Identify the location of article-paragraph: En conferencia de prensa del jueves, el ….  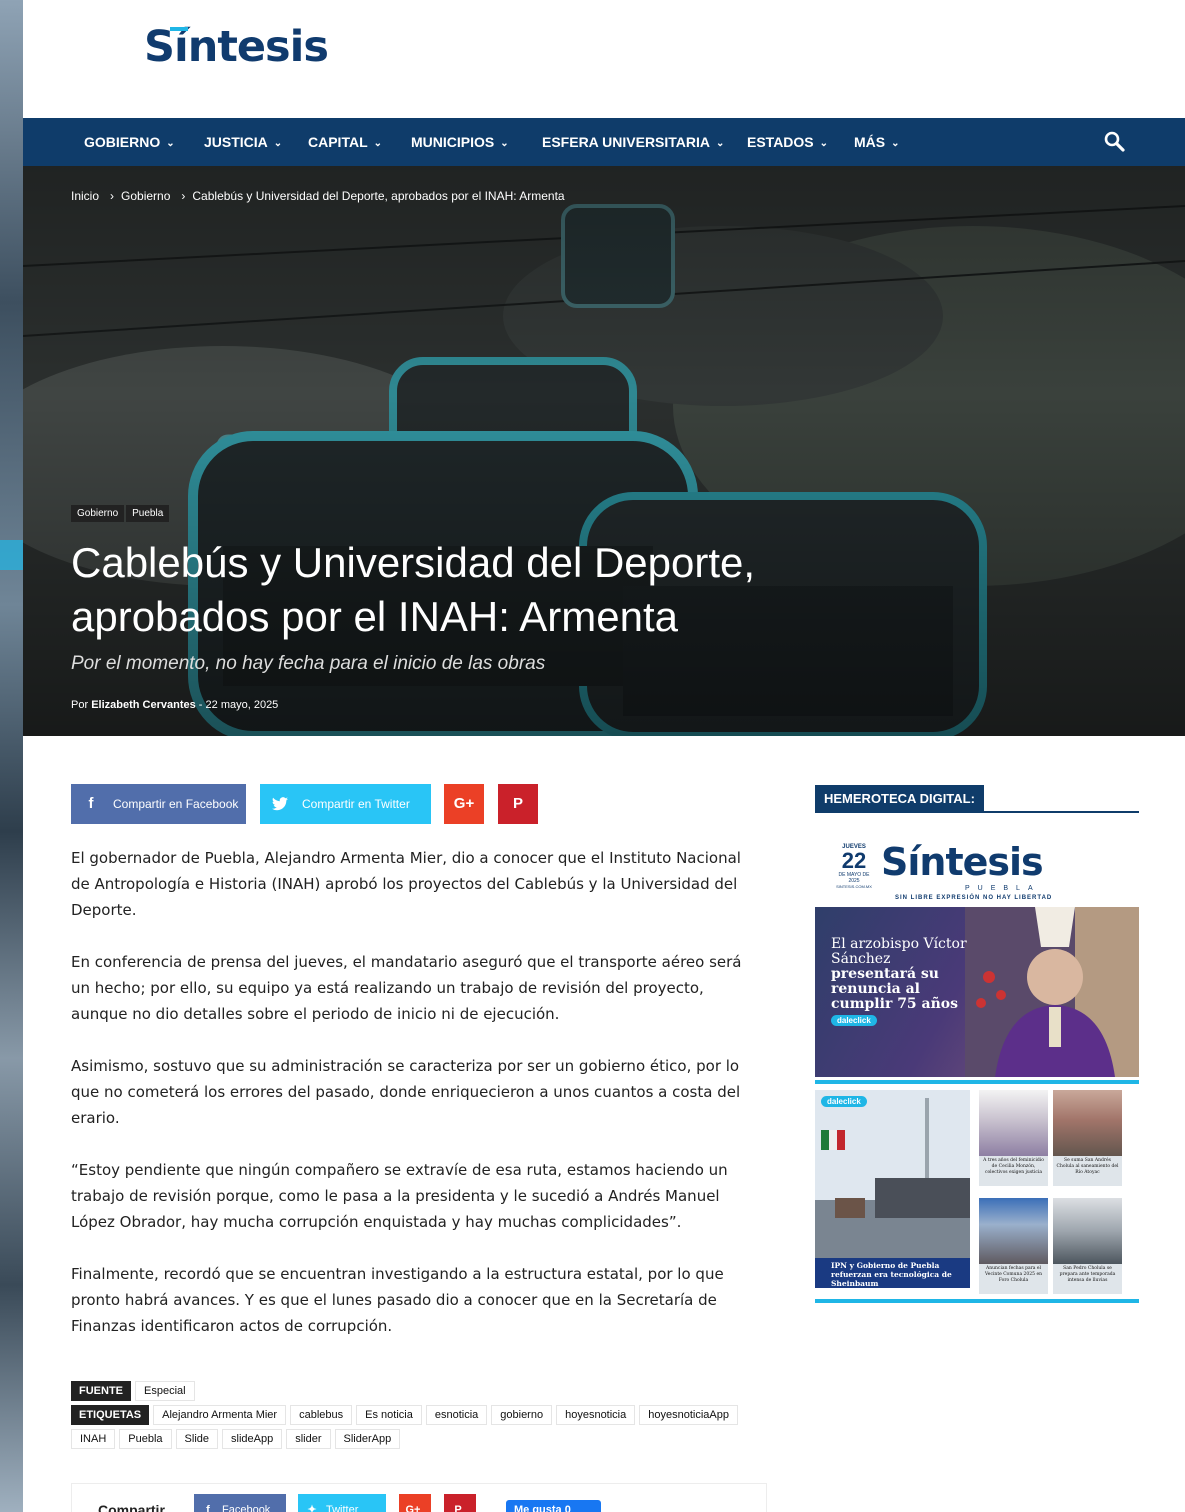
(406, 988).